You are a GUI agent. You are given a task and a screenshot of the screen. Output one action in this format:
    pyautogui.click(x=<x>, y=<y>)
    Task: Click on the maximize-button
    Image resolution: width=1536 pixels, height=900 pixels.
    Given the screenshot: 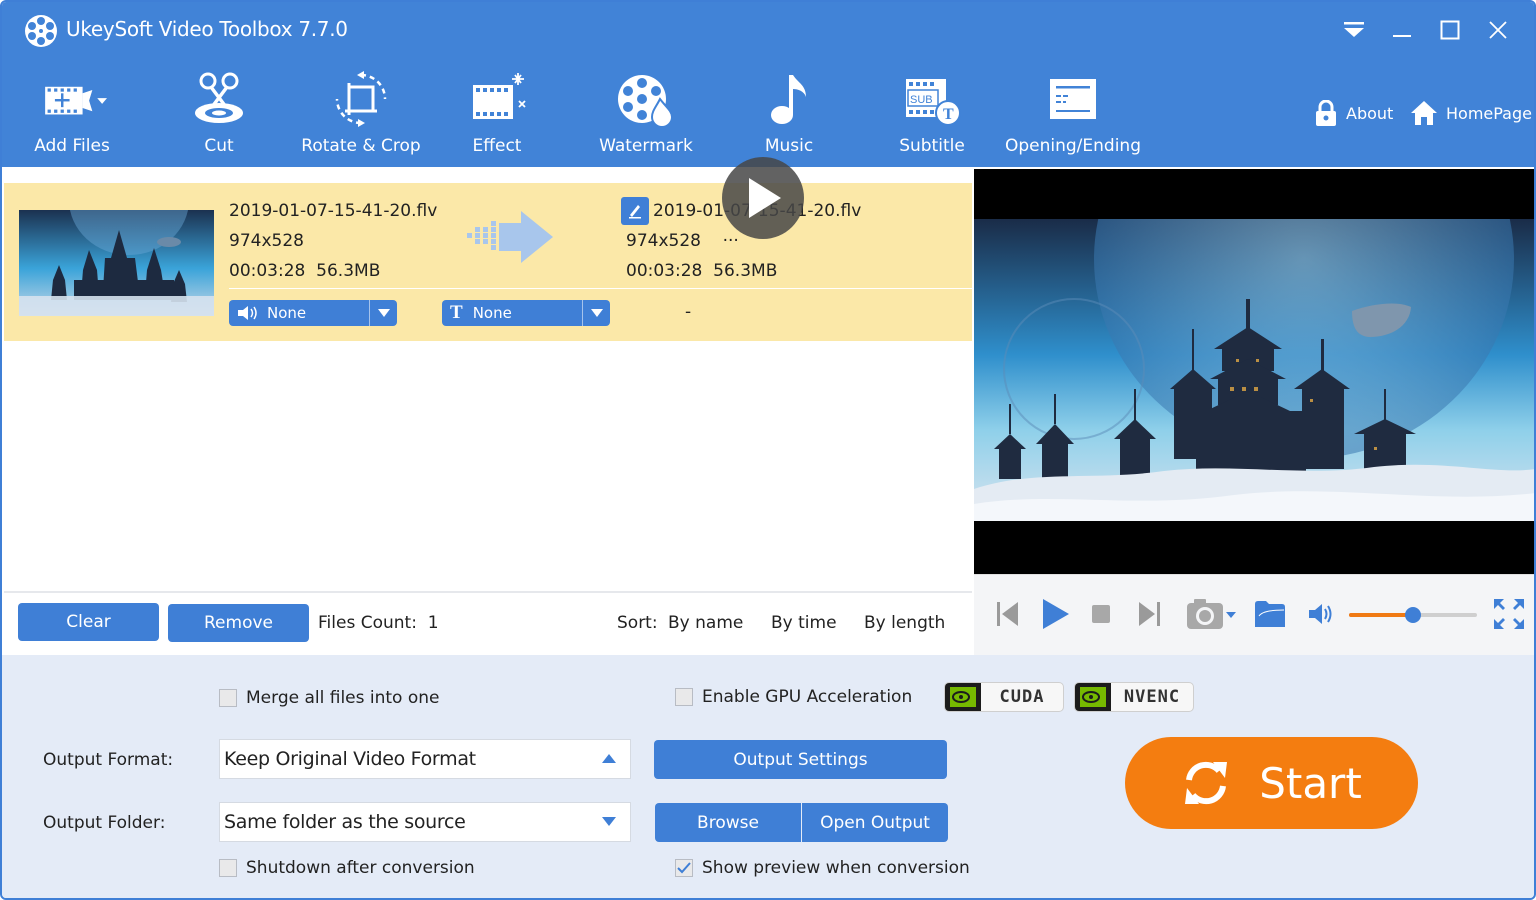 What is the action you would take?
    pyautogui.click(x=1450, y=30)
    